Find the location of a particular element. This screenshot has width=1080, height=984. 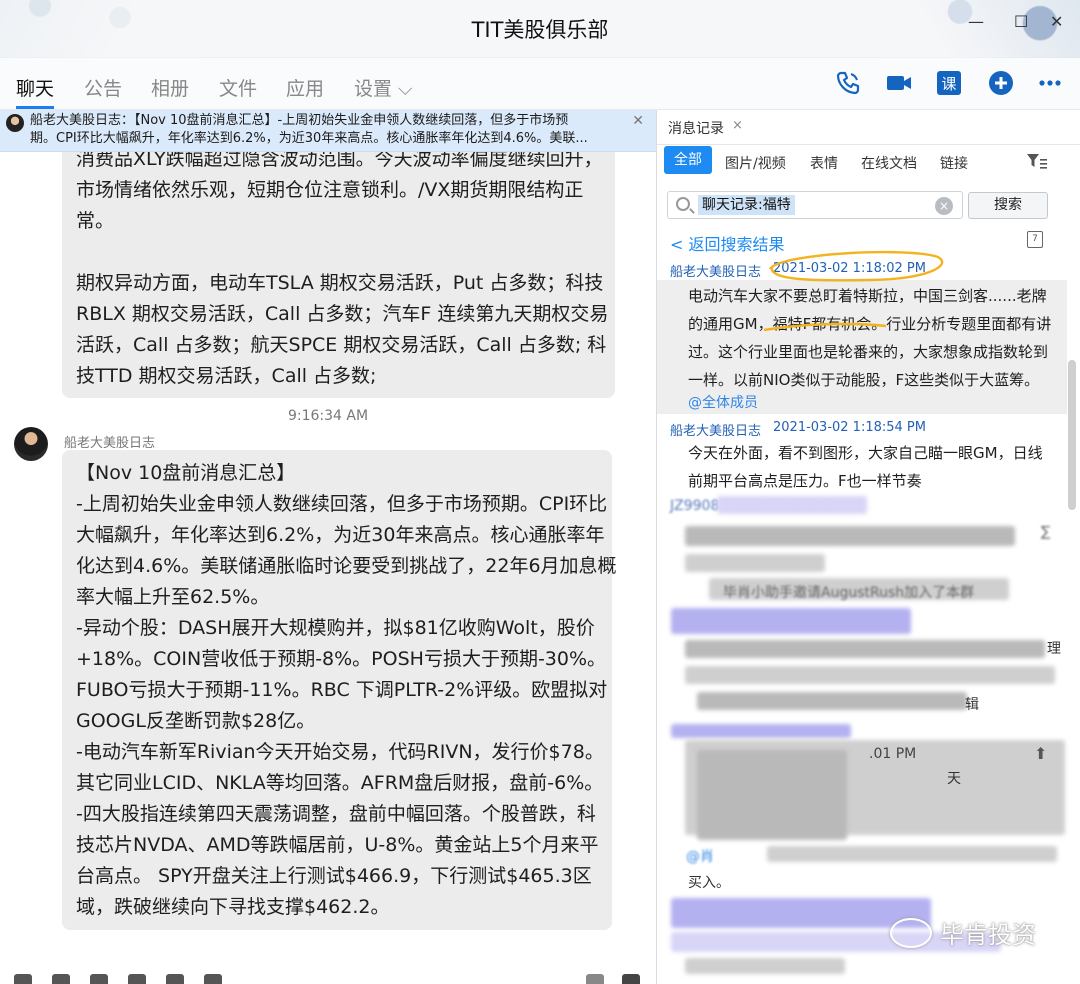

message-line: 【Nov 10盘前消息汇总】 is located at coordinates (186, 473).